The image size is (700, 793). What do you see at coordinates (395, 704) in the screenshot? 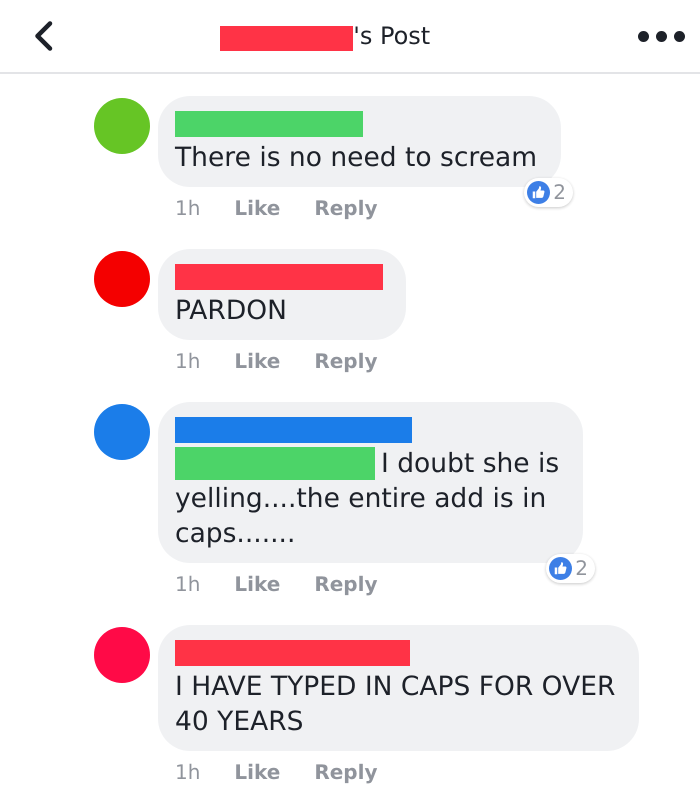
I see `comment-text: I HAVE TYPED IN CAPS FOR OVER 40 YEARS` at bounding box center [395, 704].